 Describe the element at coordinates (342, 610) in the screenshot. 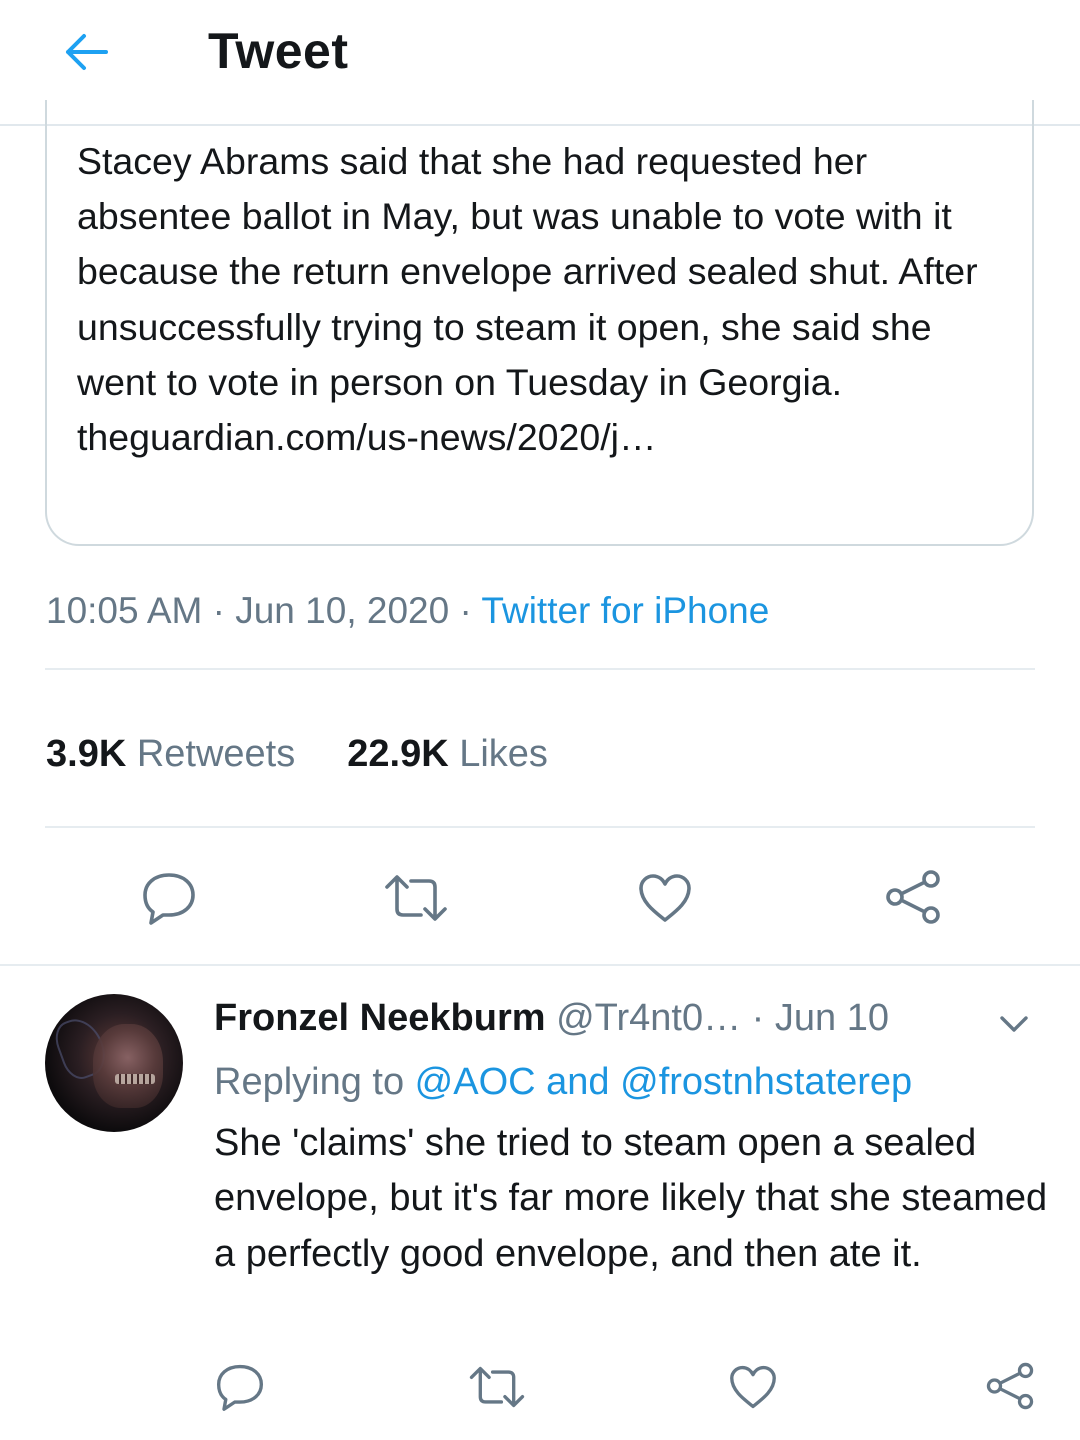

I see `tweet-date: Jun 10, 2020` at that location.